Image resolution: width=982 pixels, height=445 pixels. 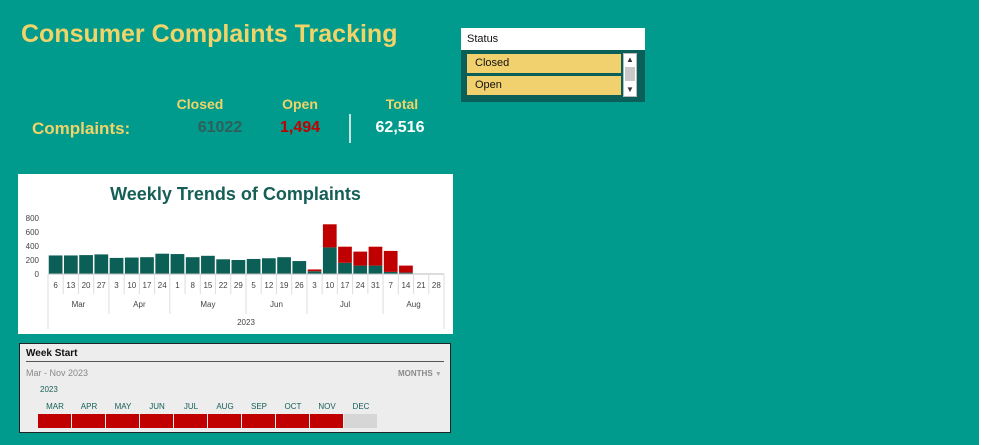 What do you see at coordinates (55, 406) in the screenshot?
I see `timeline-month-mar: MAR` at bounding box center [55, 406].